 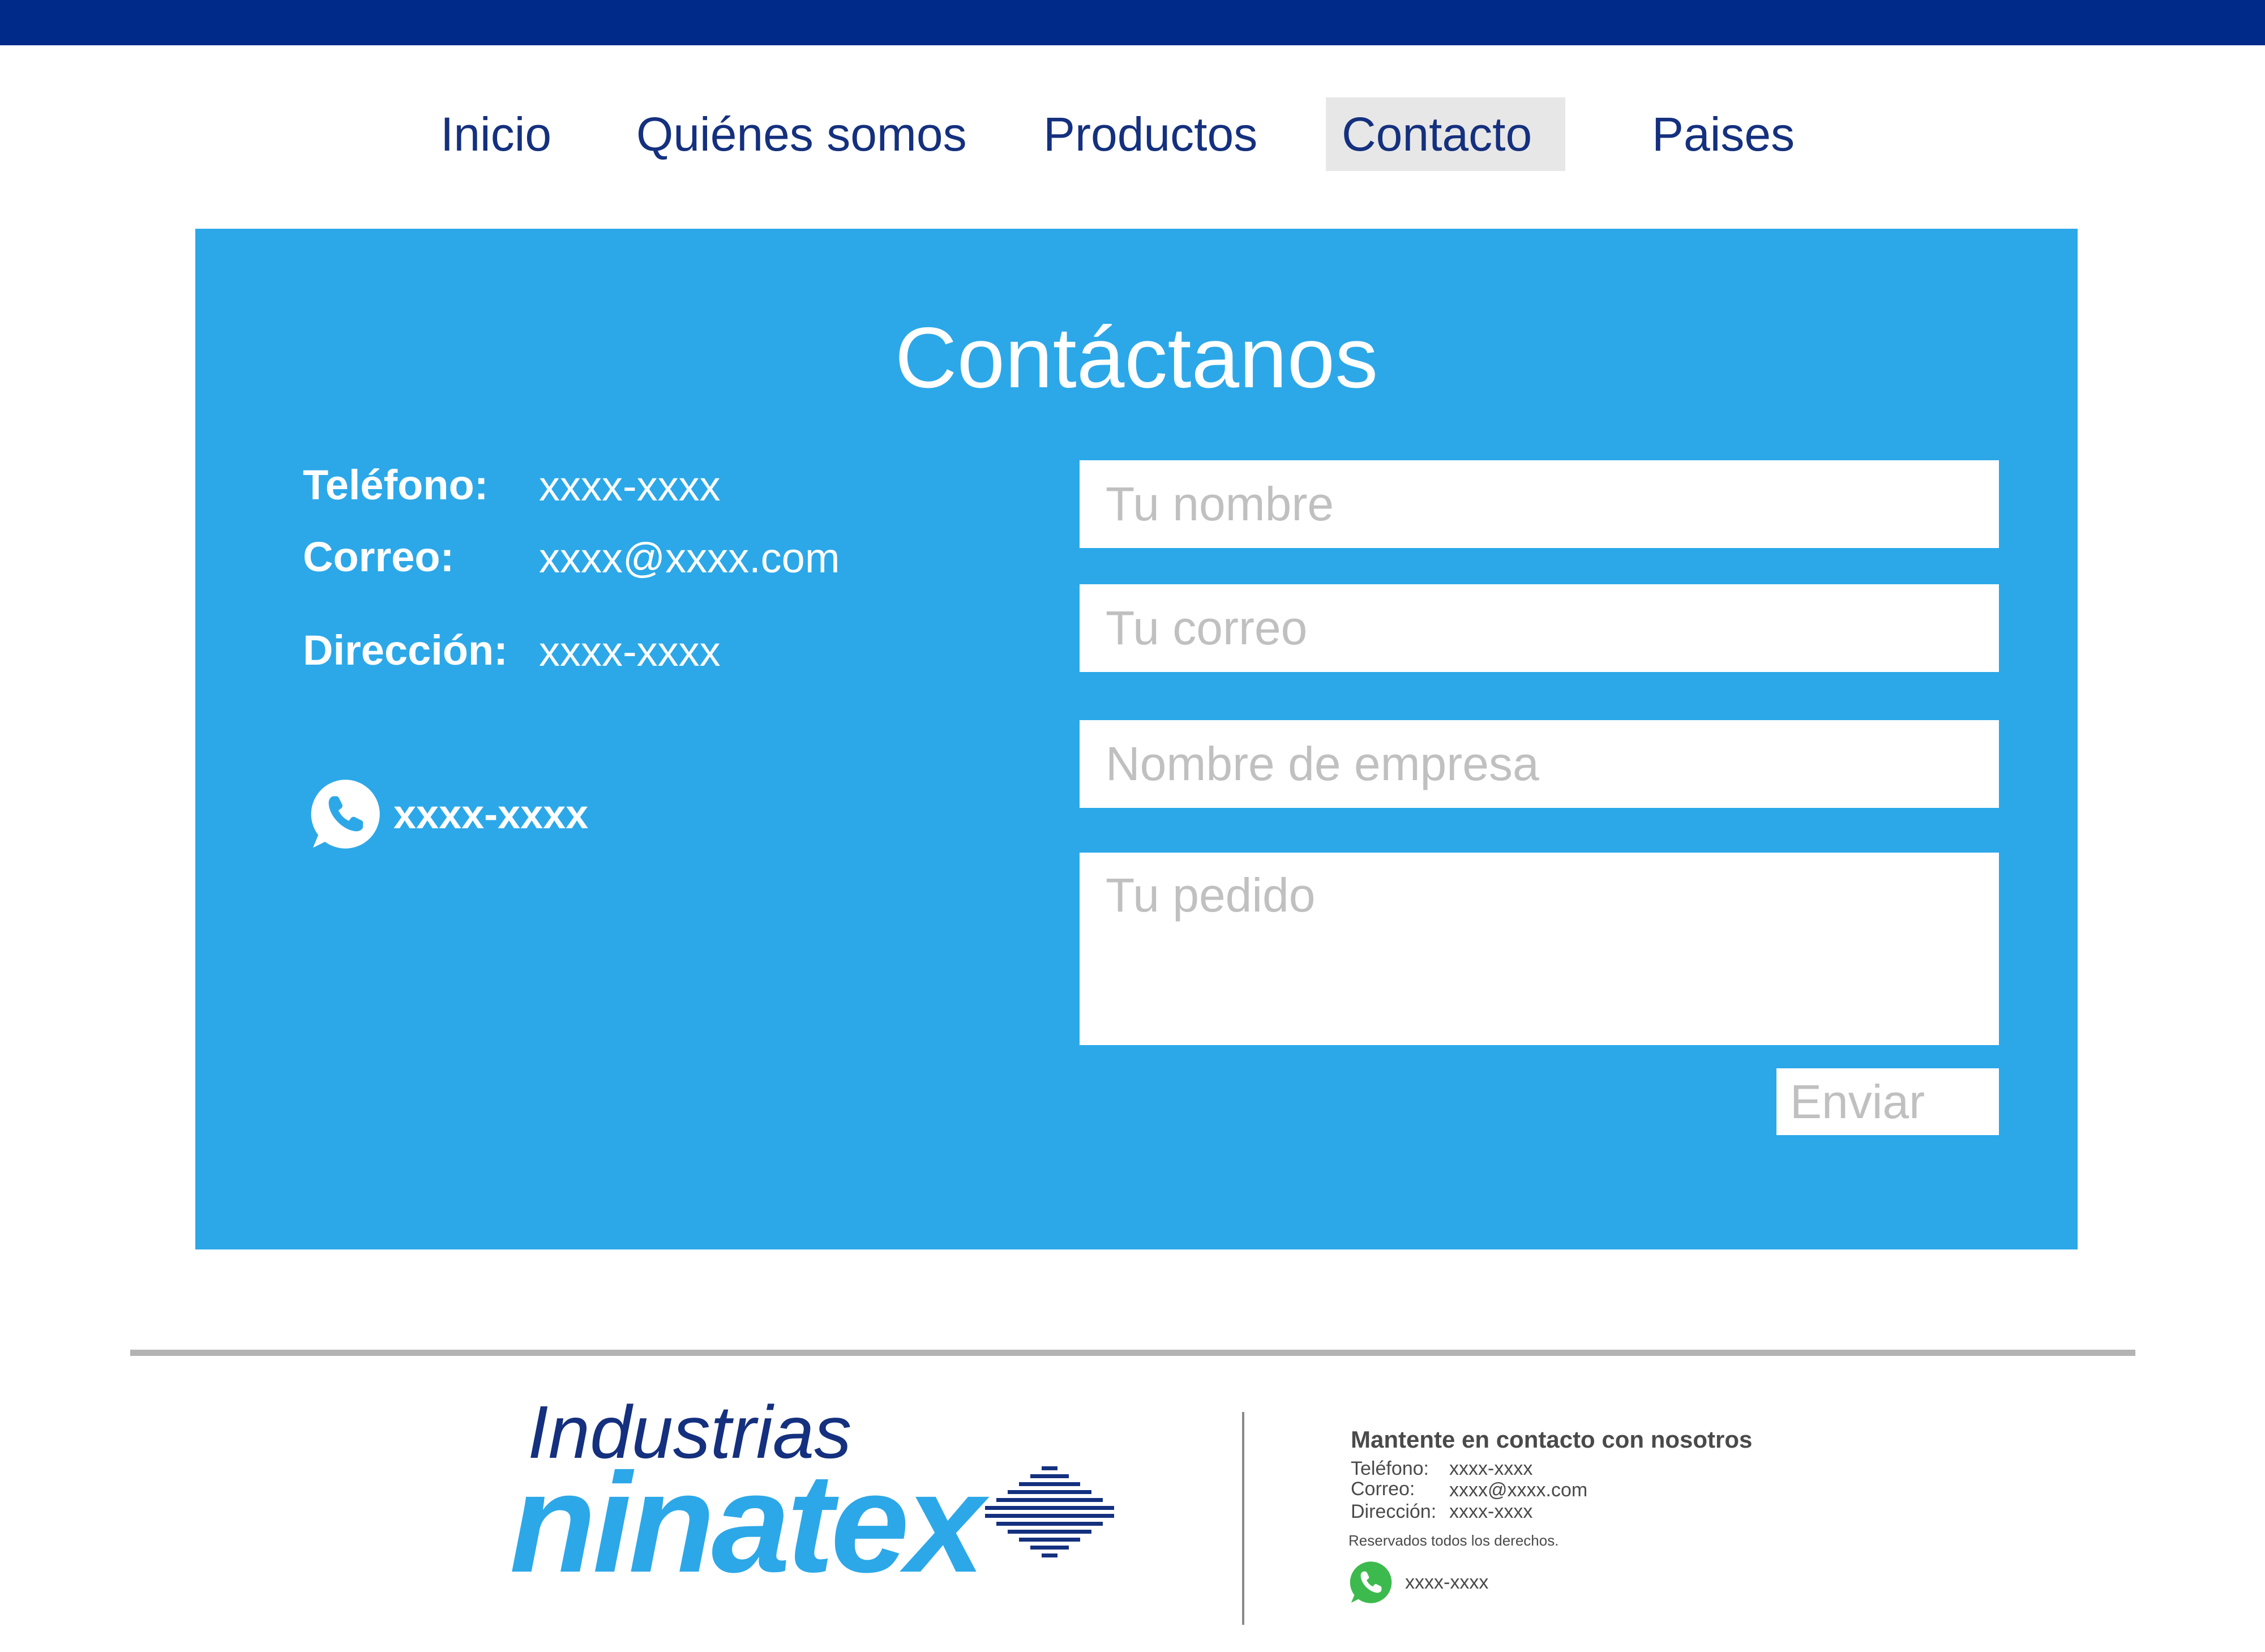 What do you see at coordinates (1390, 1468) in the screenshot?
I see `footer-phone-label: Teléfono:` at bounding box center [1390, 1468].